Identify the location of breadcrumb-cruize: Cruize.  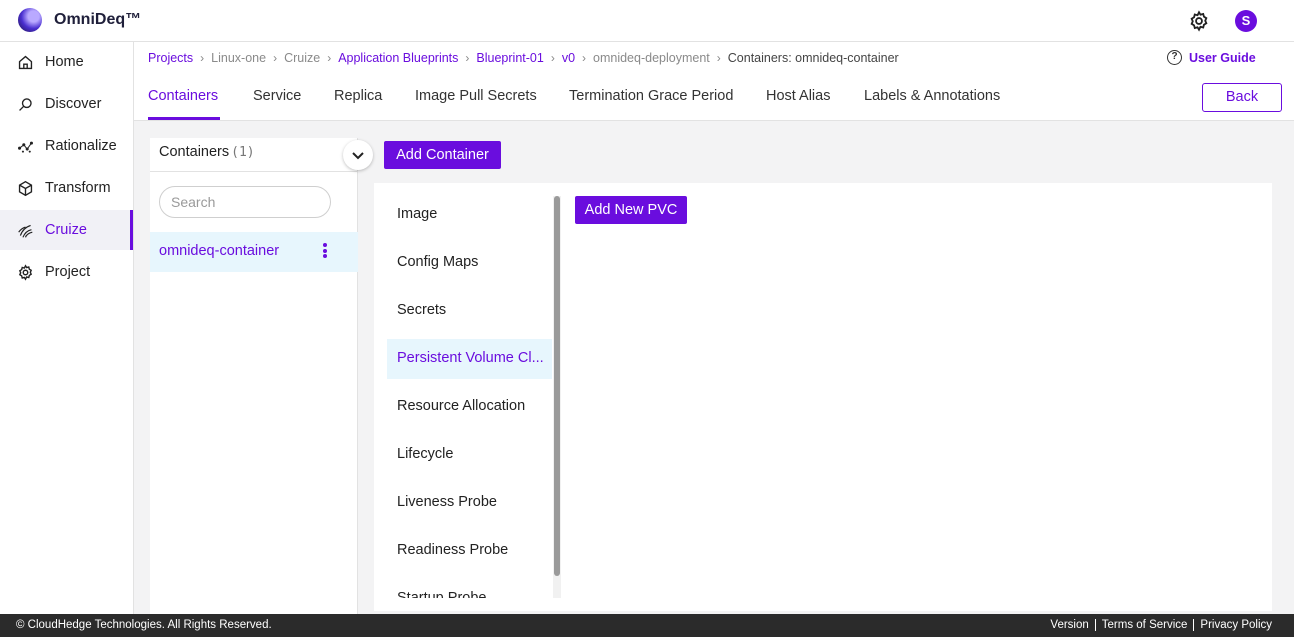
(302, 58).